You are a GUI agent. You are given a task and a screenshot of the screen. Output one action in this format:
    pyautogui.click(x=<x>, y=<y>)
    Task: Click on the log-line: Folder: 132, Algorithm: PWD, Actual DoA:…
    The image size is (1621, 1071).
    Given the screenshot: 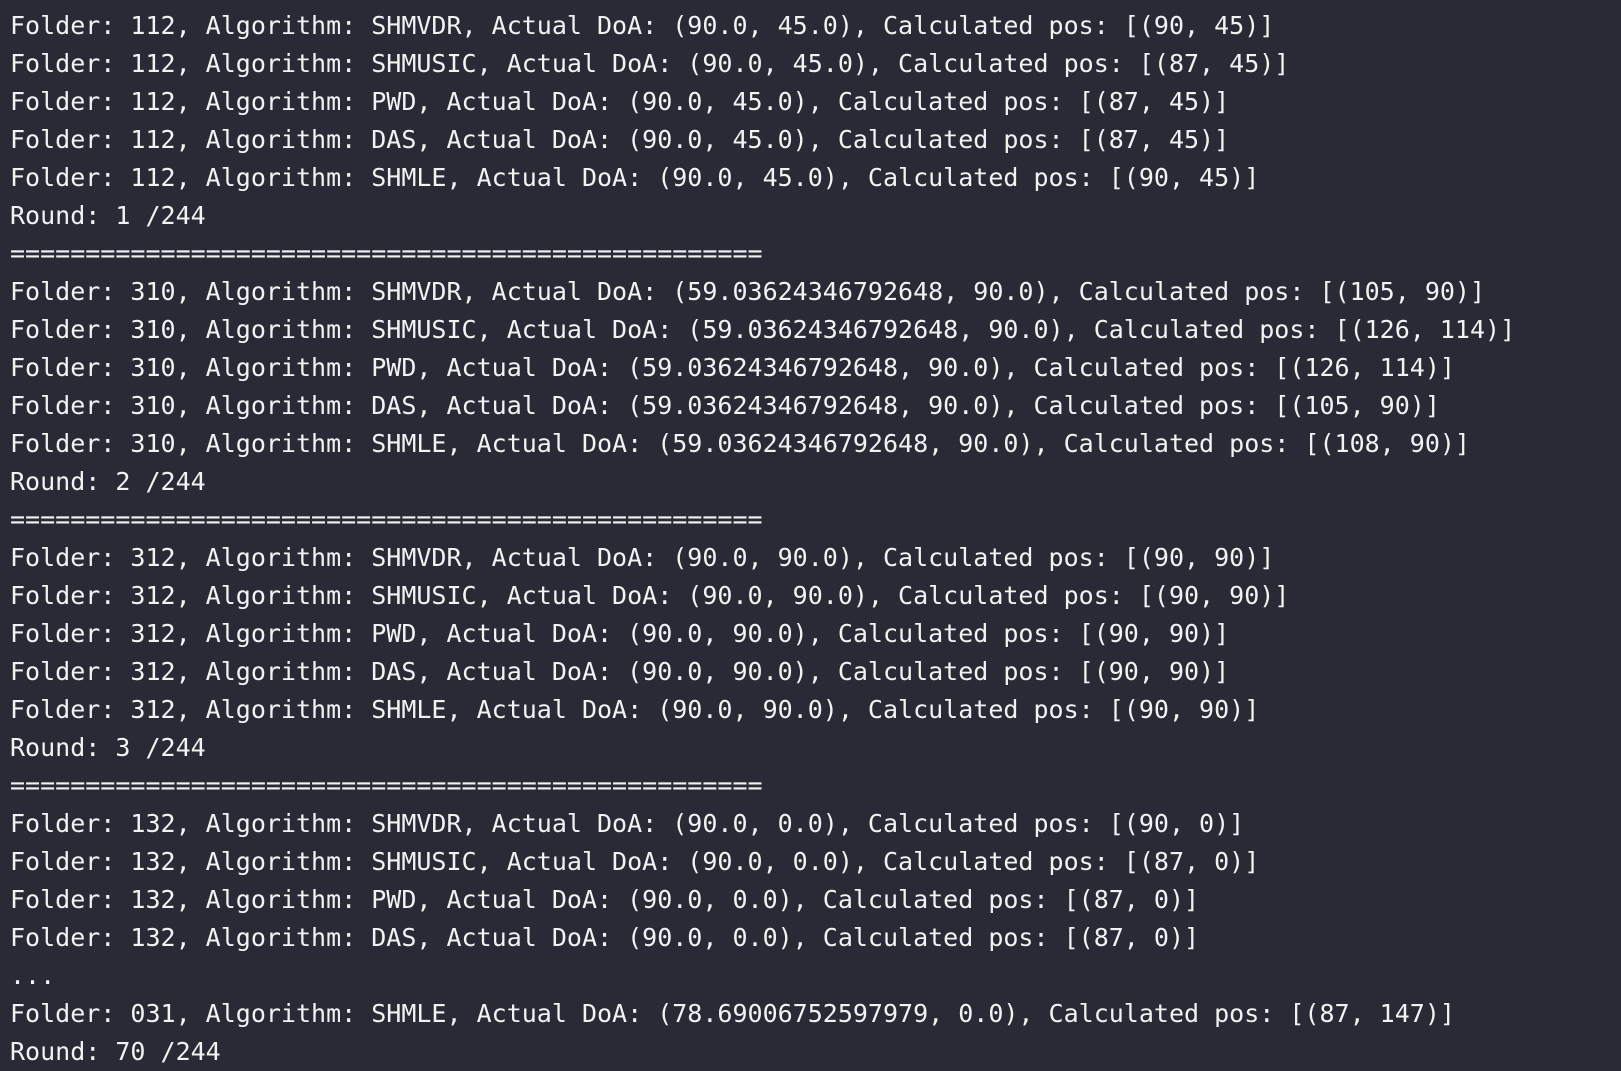 What is the action you would take?
    pyautogui.click(x=605, y=899)
    